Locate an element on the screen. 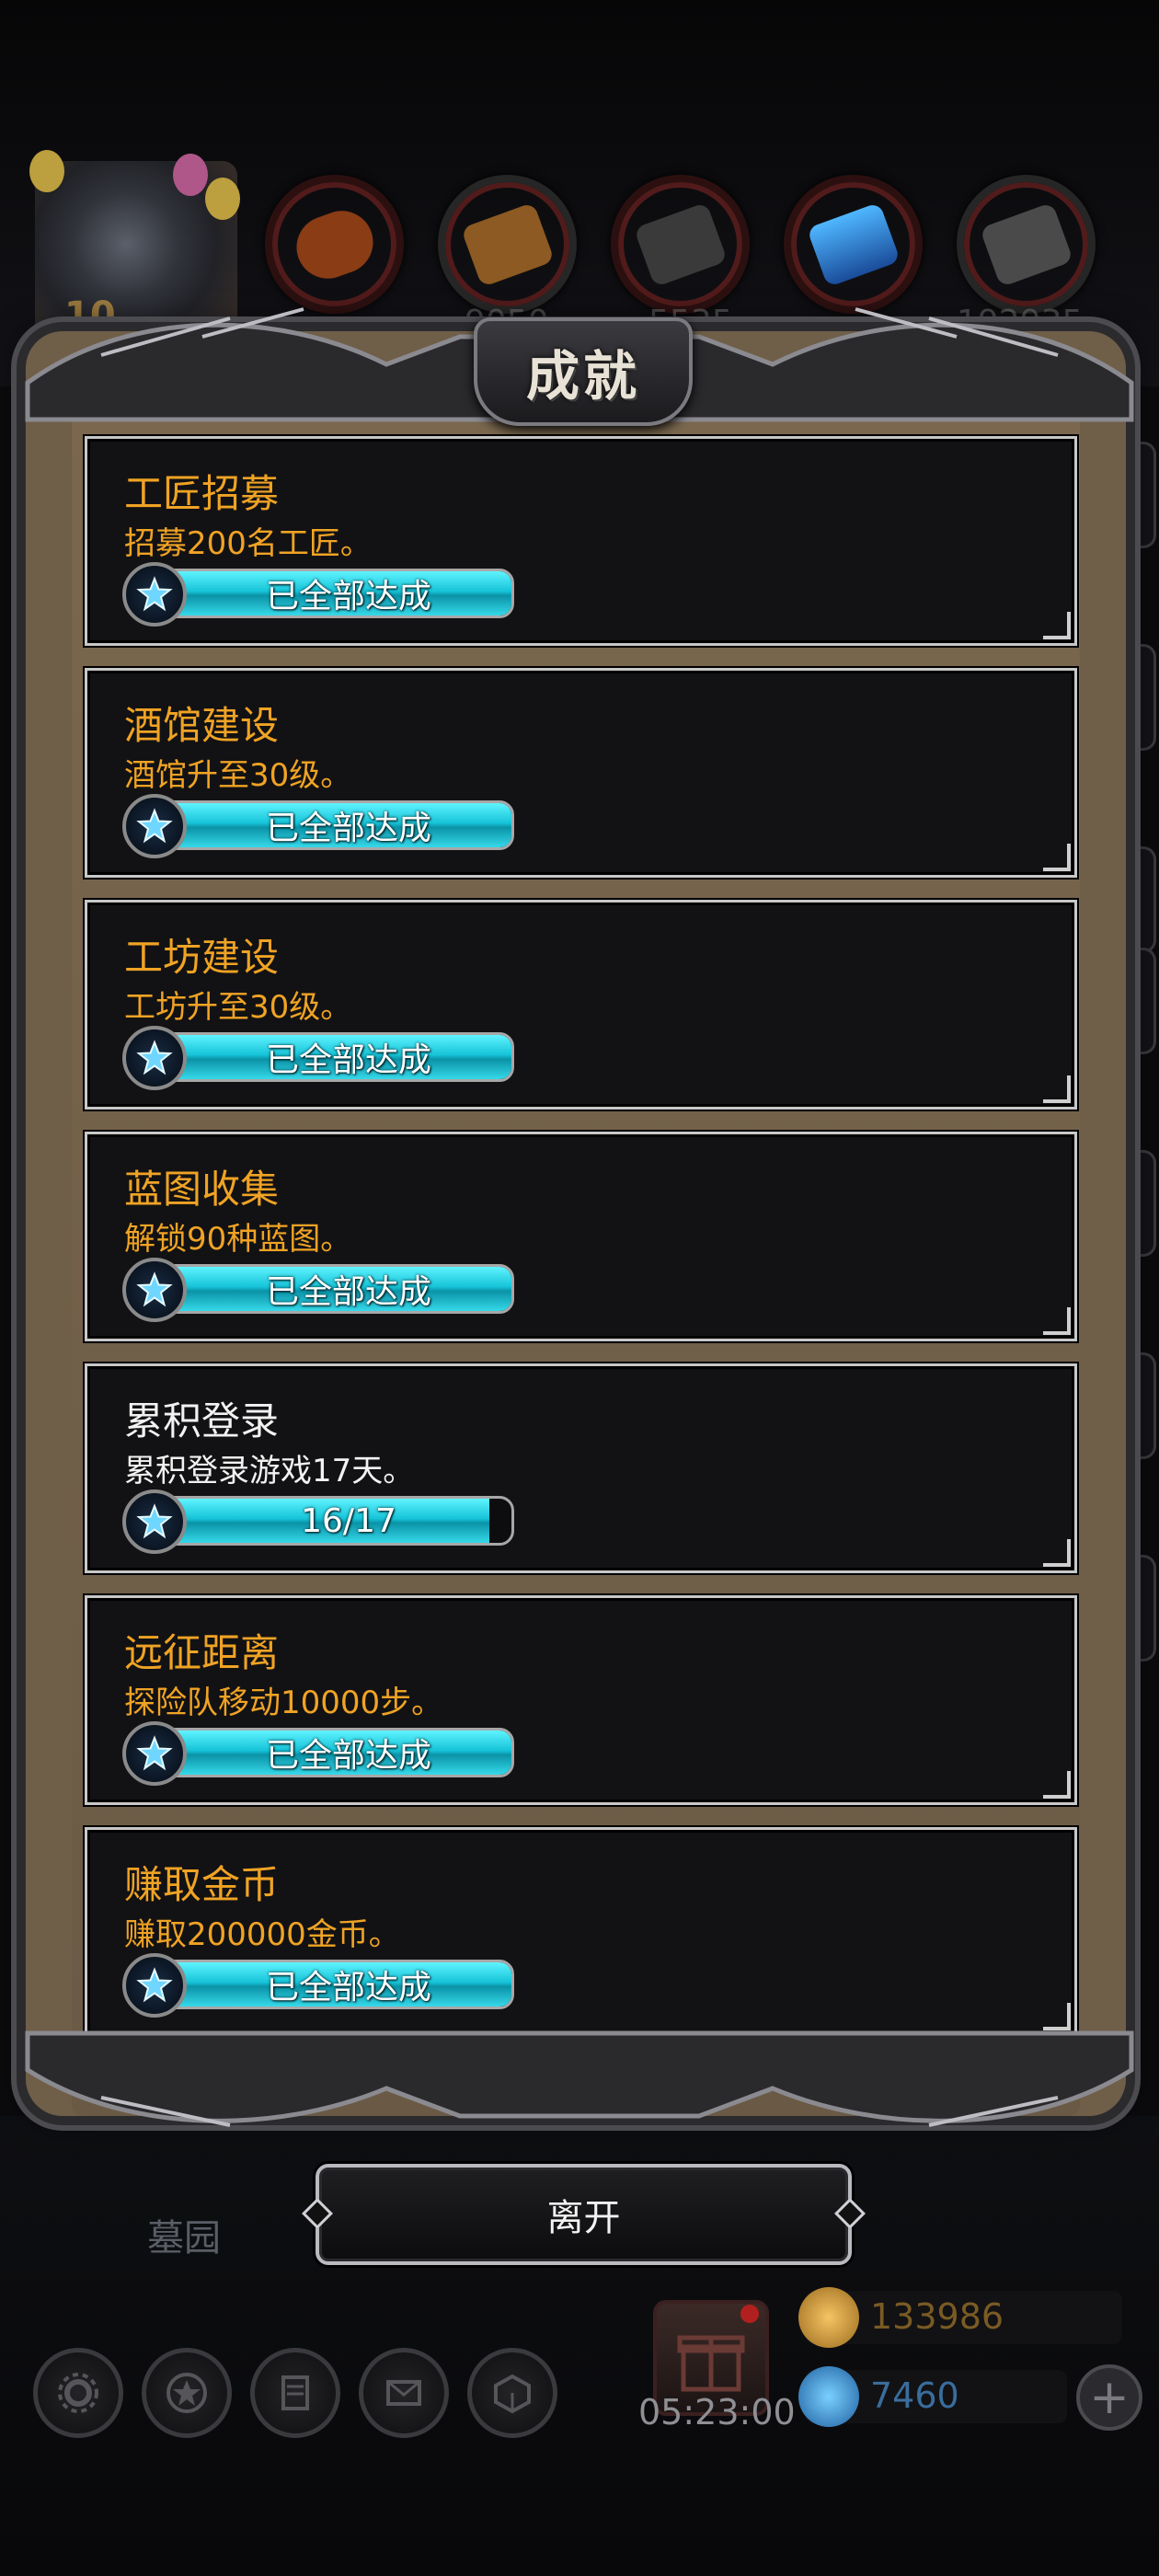 The width and height of the screenshot is (1159, 2576). achievement-card: 工坊建设工坊升至30级。已全部达成 is located at coordinates (581, 1005).